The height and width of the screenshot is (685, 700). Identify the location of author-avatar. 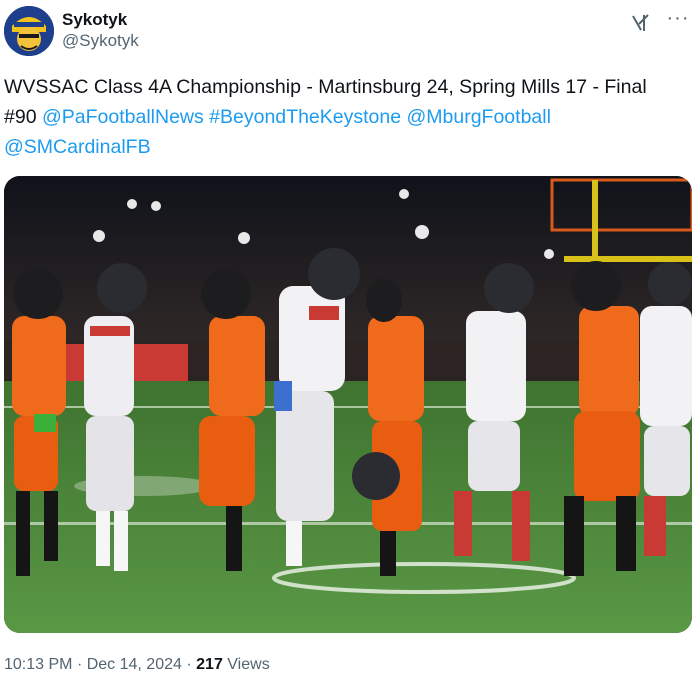
(29, 31).